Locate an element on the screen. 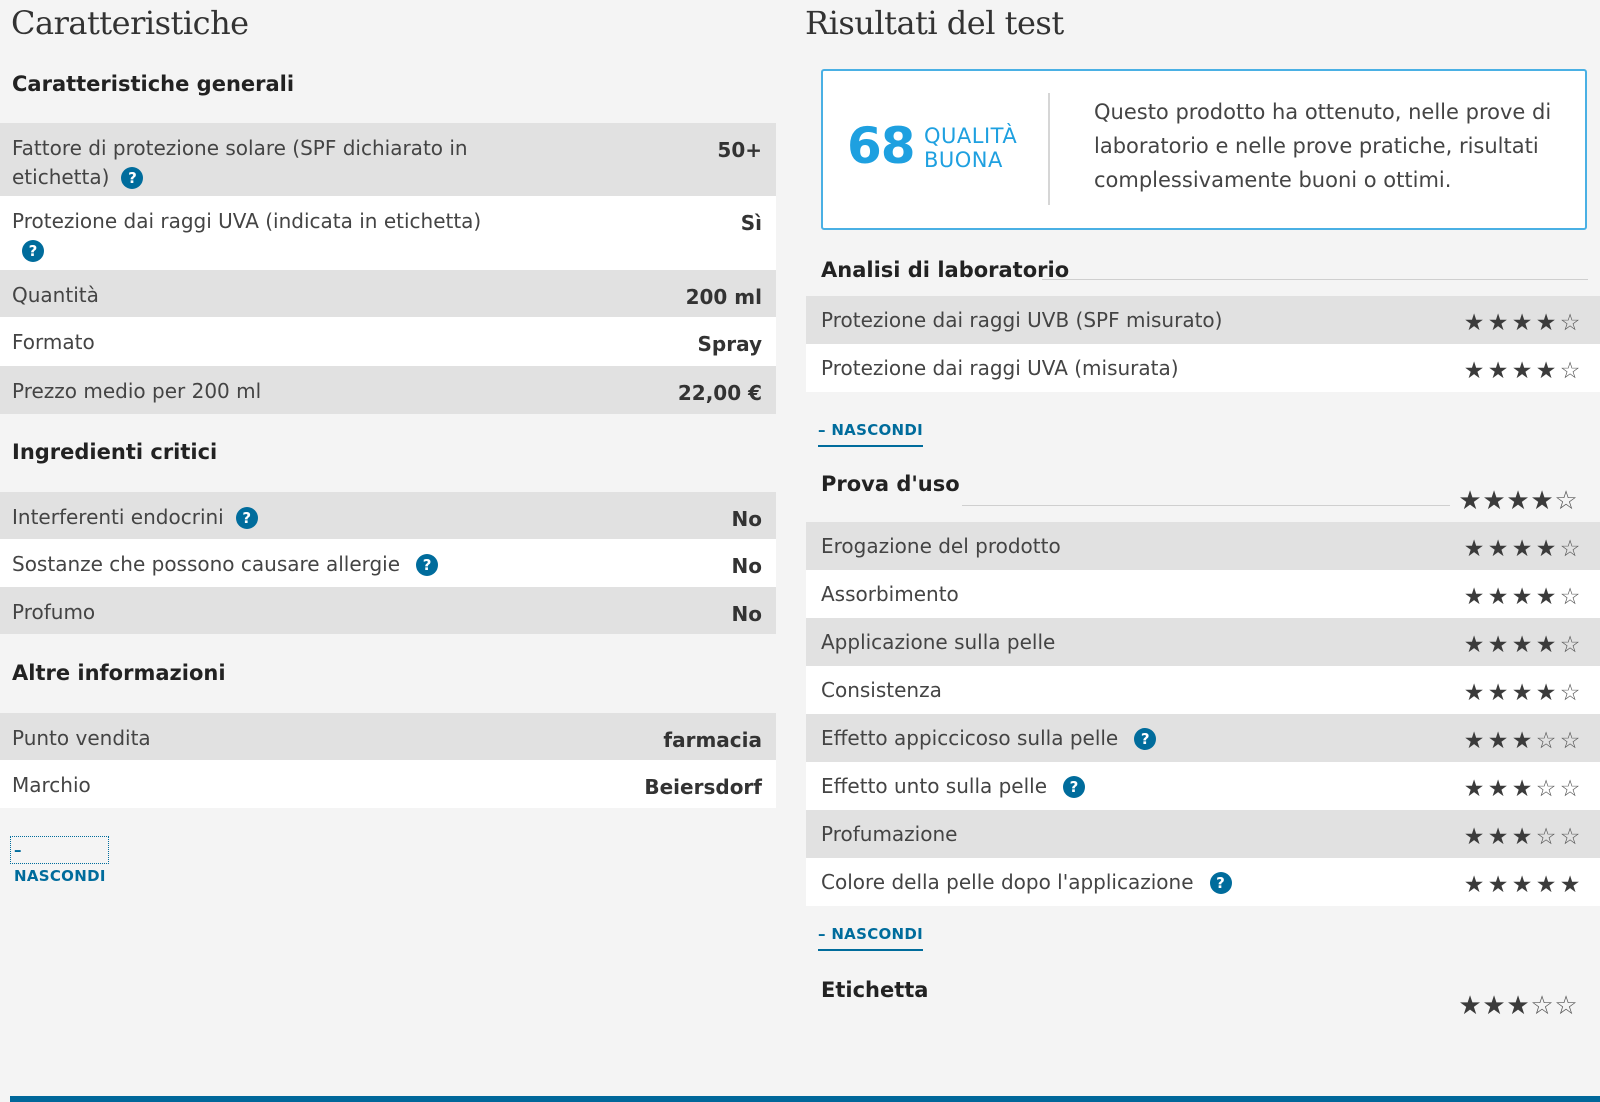  table-row: Effetto unto sulla pelle? ★ ★ ★ ☆ ☆ is located at coordinates (1203, 786).